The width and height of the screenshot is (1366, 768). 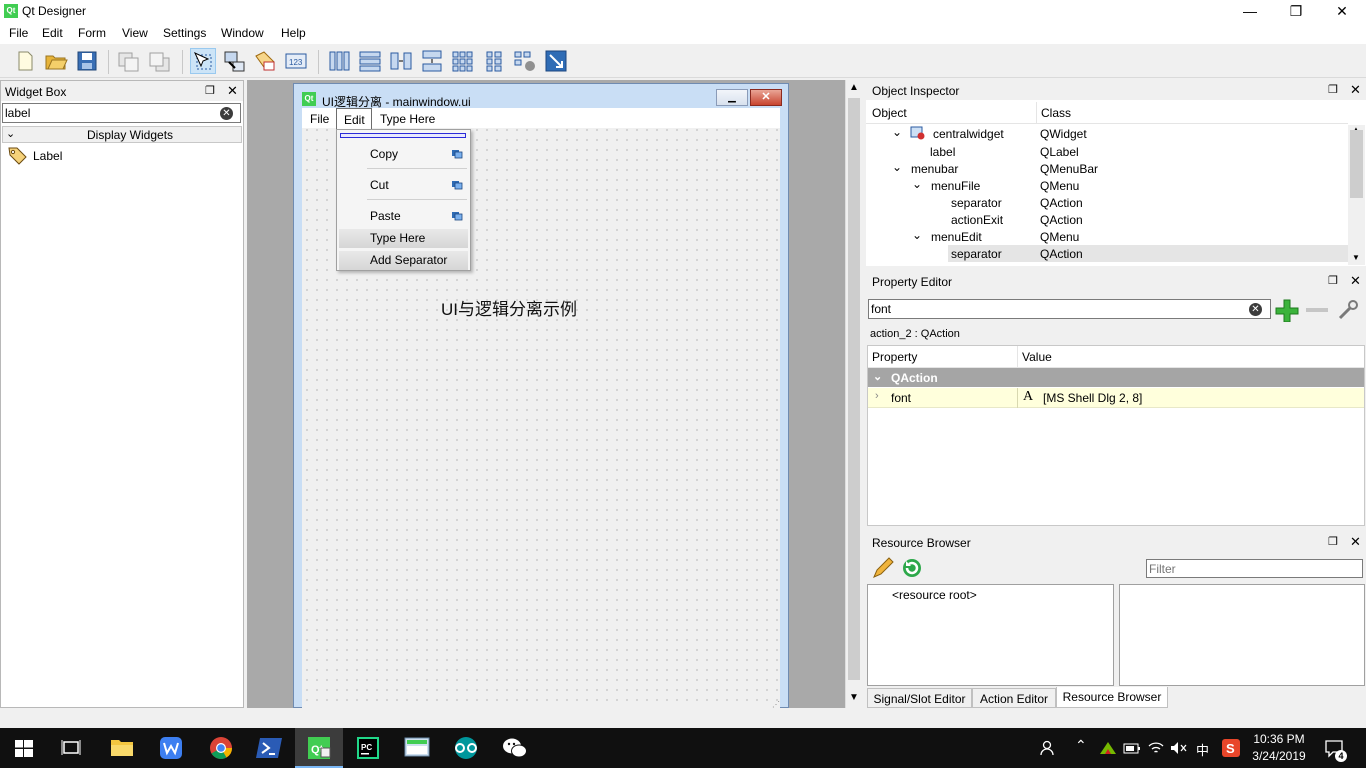 I want to click on arduino-icon, so click(x=466, y=748).